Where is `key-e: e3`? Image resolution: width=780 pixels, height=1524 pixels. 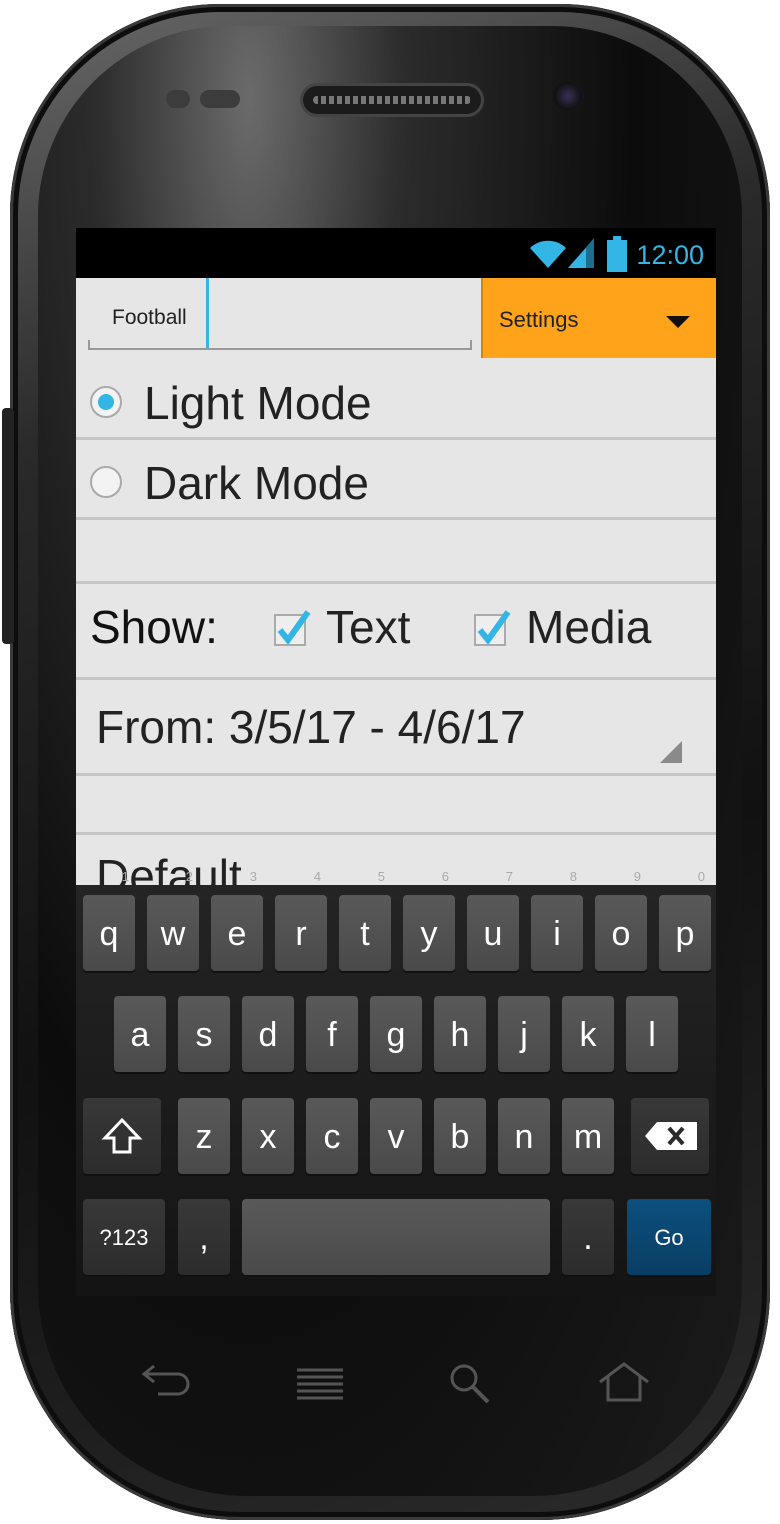 key-e: e3 is located at coordinates (237, 920).